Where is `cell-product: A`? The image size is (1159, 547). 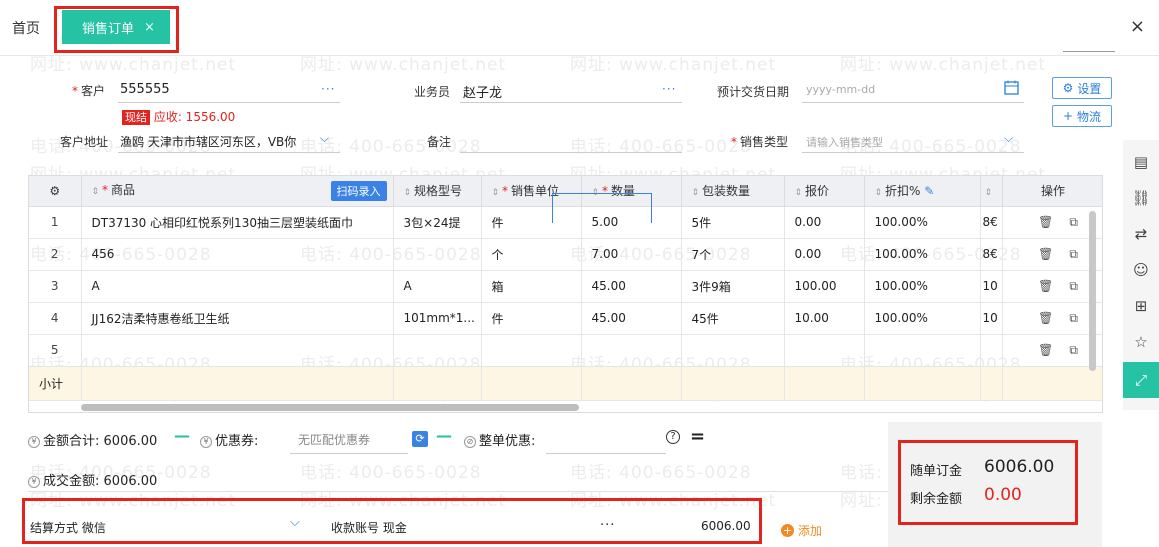 cell-product: A is located at coordinates (237, 286).